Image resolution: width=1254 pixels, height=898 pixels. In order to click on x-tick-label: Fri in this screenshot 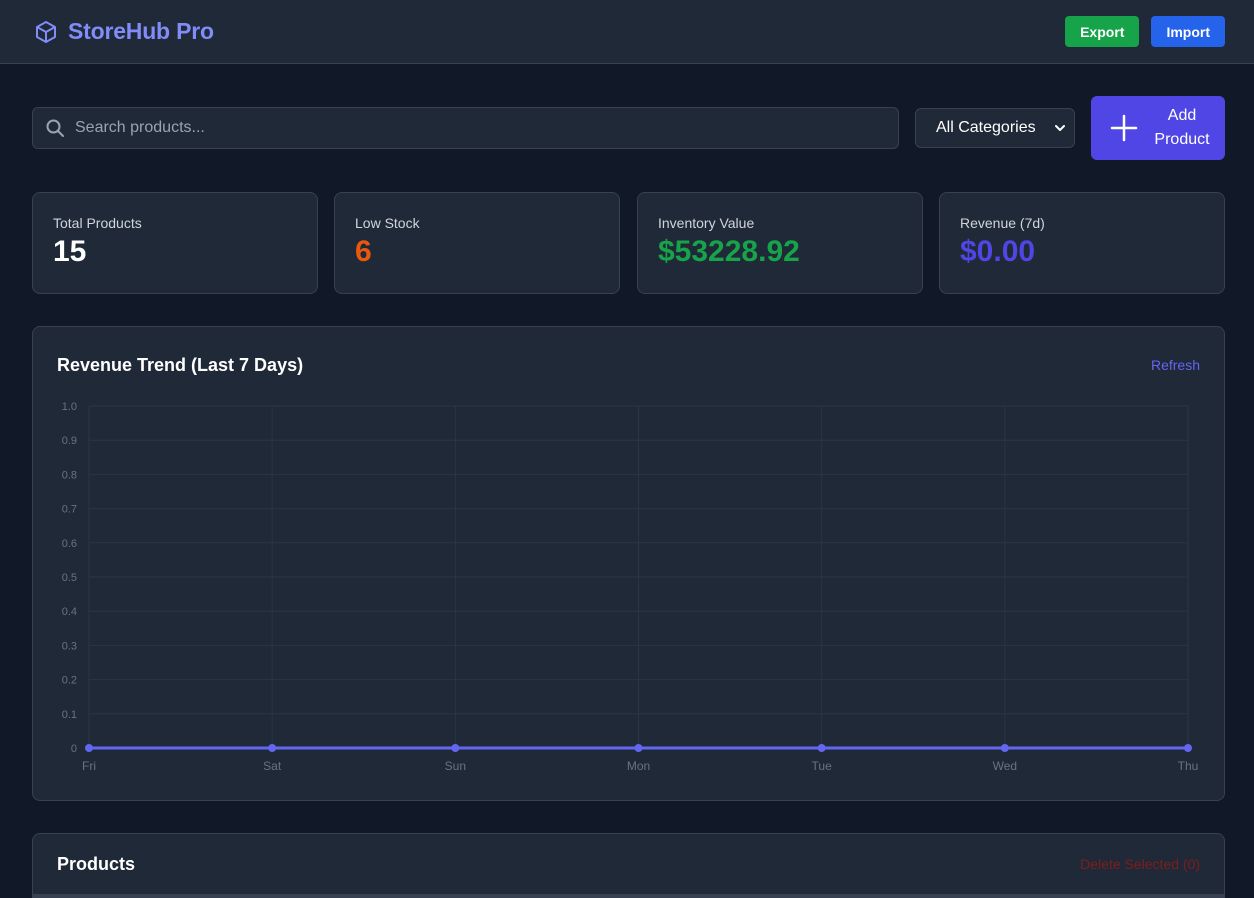, I will do `click(89, 766)`.